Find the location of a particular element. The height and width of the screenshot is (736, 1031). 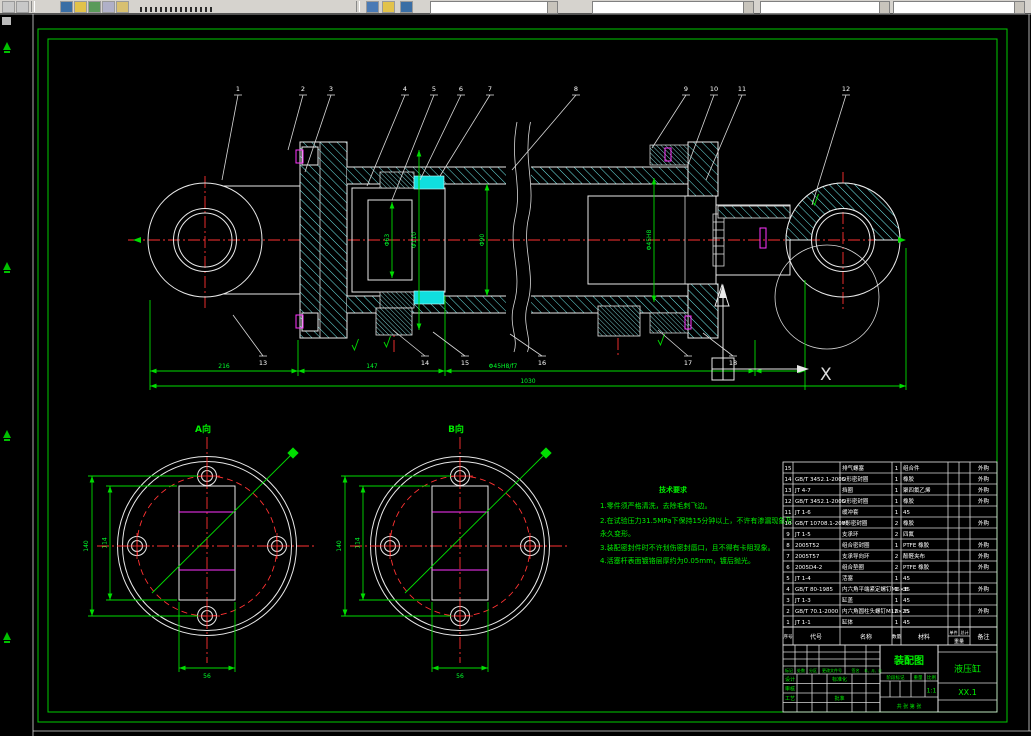

bom-cell: 组合密封圈 is located at coordinates (856, 545).